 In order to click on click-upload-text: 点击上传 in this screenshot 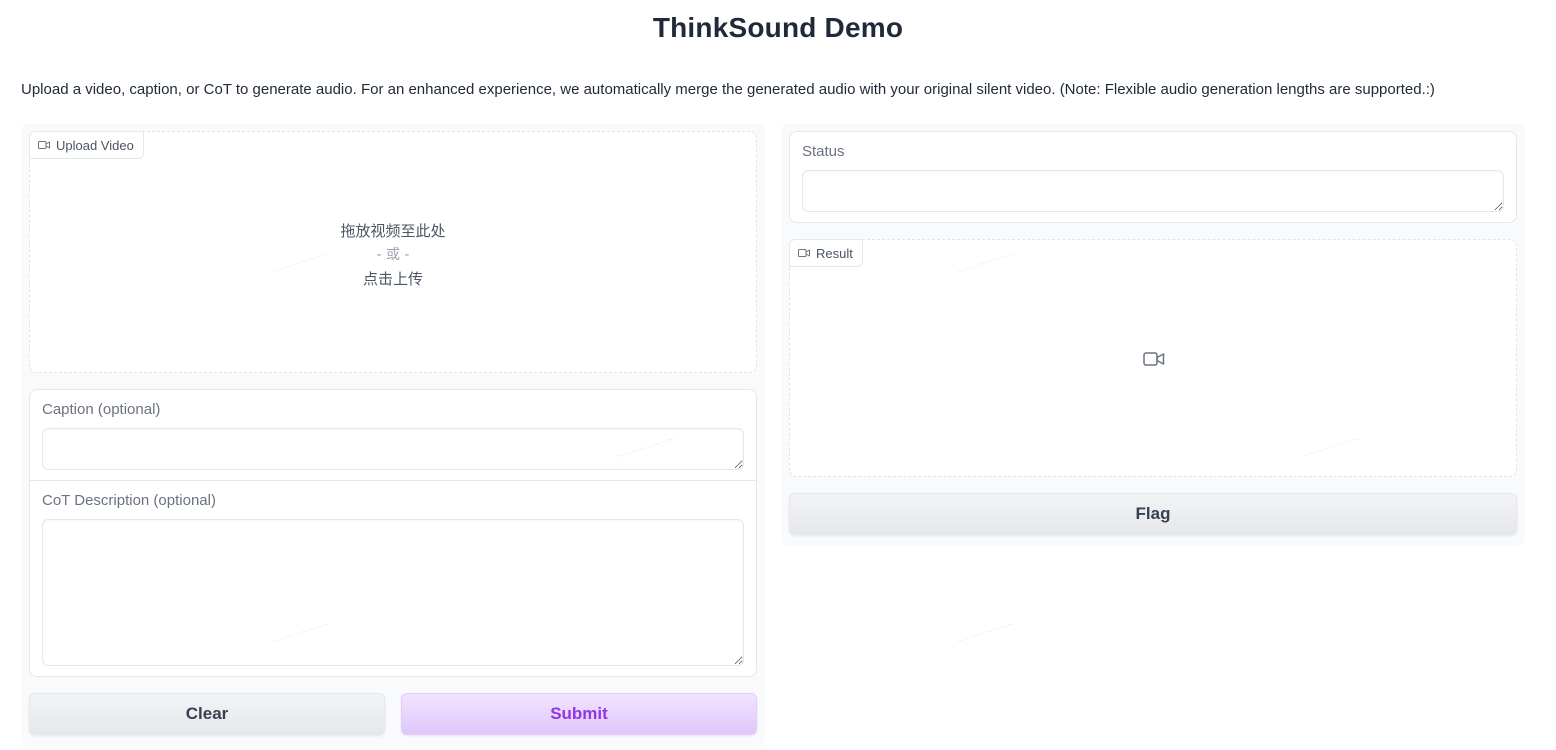, I will do `click(392, 279)`.